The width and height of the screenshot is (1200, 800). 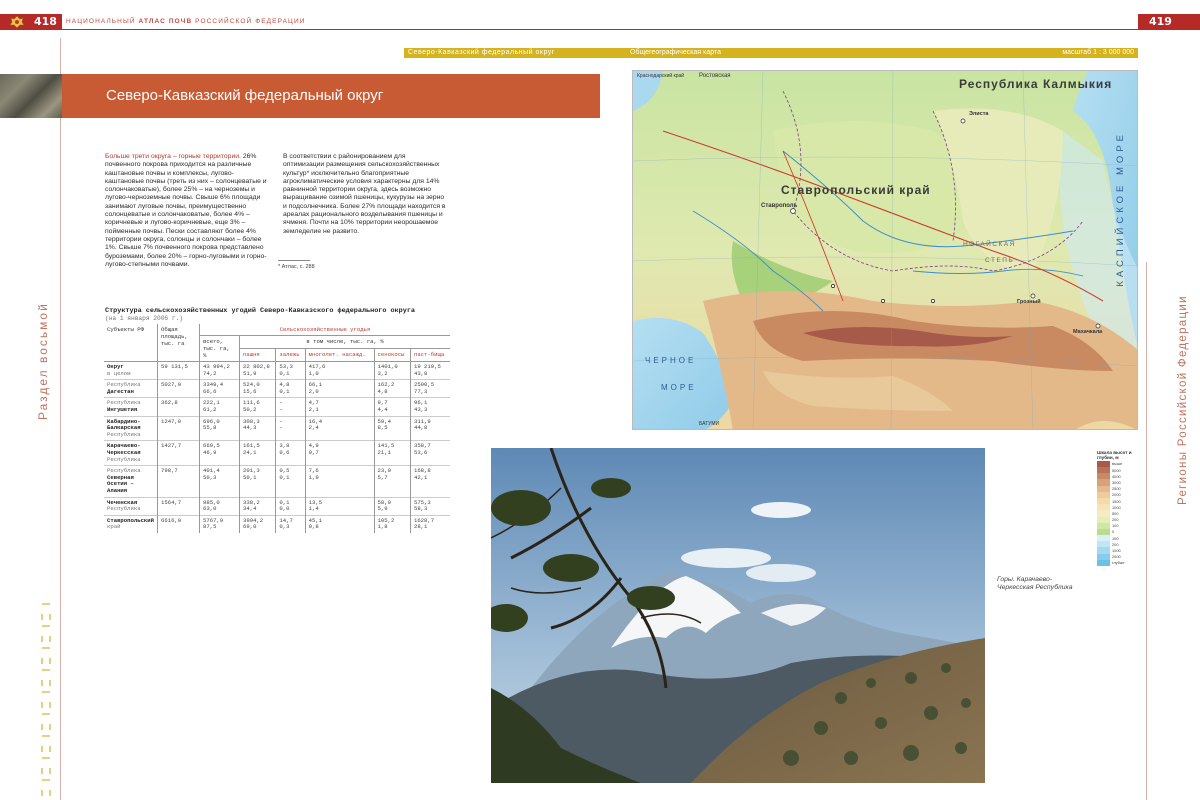 I want to click on row-perennial-percent: 1,0, so click(x=313, y=373).